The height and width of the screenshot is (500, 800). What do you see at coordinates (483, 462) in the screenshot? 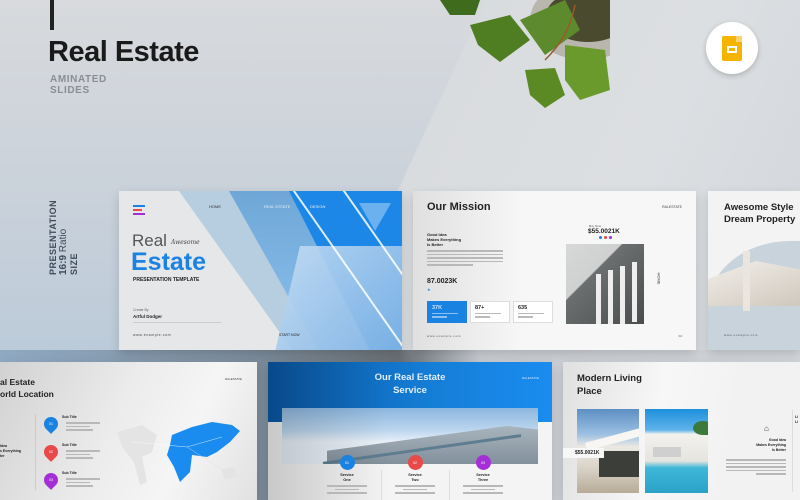
I see `service-number-badge: 03` at bounding box center [483, 462].